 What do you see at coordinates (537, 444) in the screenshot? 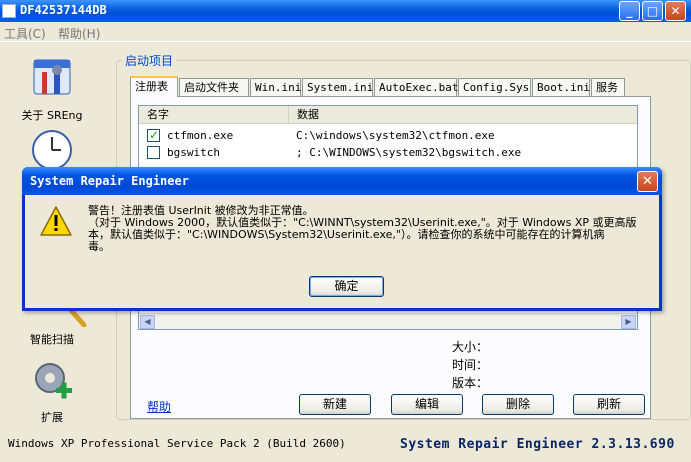
I see `app-version: System Repair Engineer 2.3.13.690` at bounding box center [537, 444].